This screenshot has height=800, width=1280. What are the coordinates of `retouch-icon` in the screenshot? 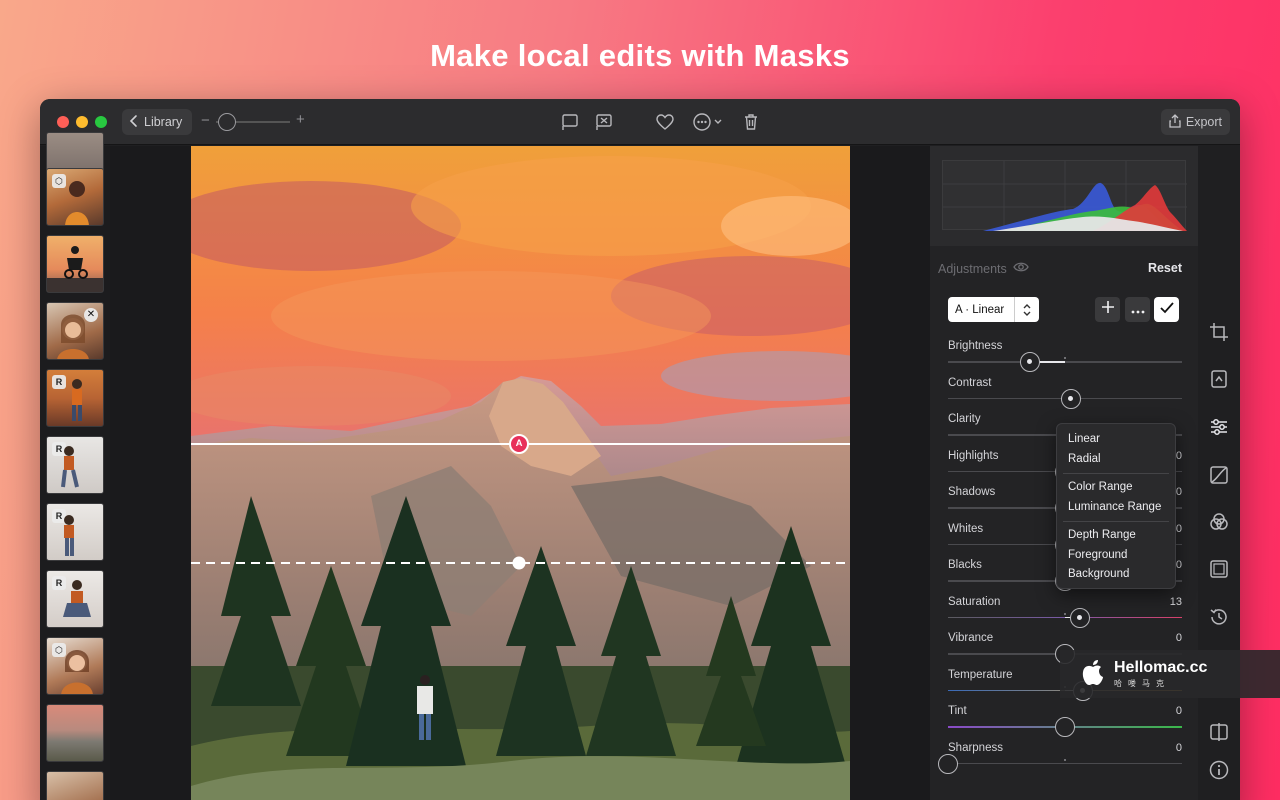 It's located at (1219, 379).